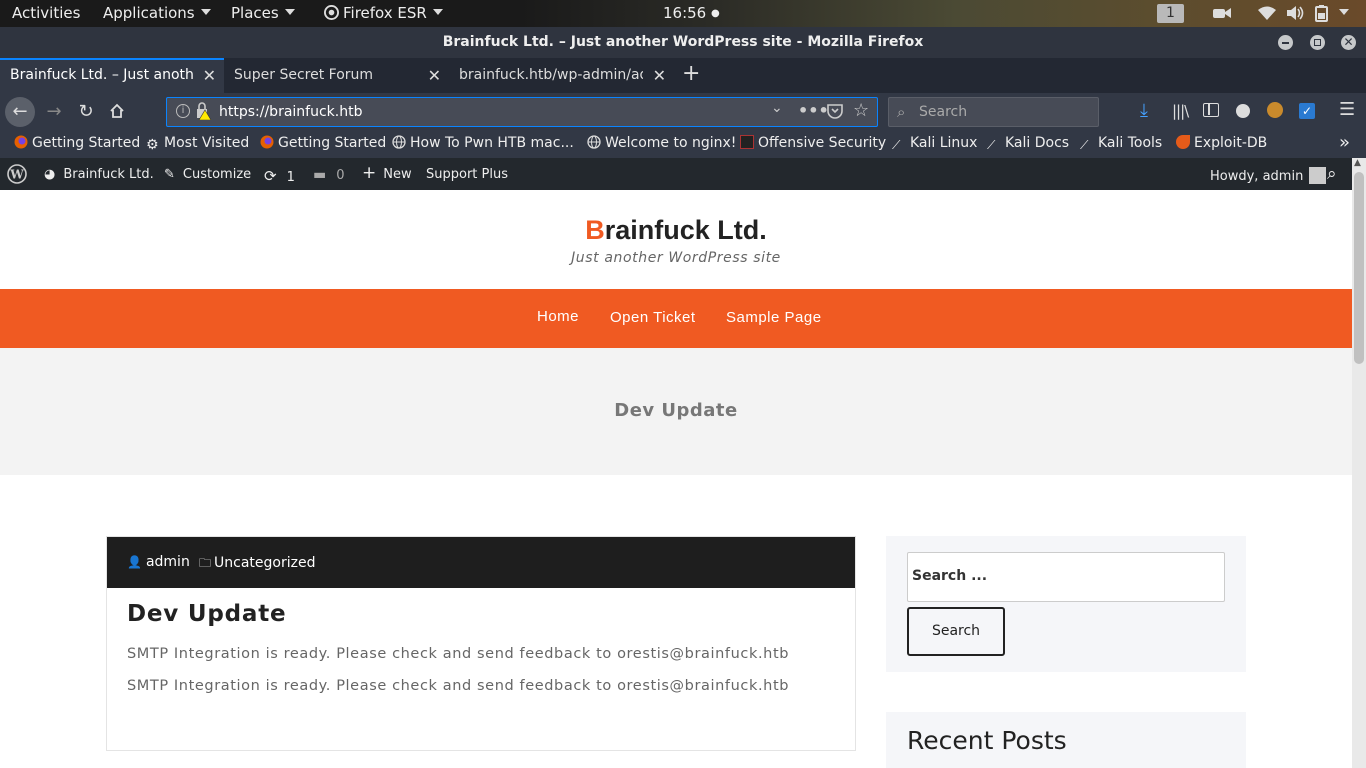  Describe the element at coordinates (747, 142) in the screenshot. I see `offsec-icon` at that location.